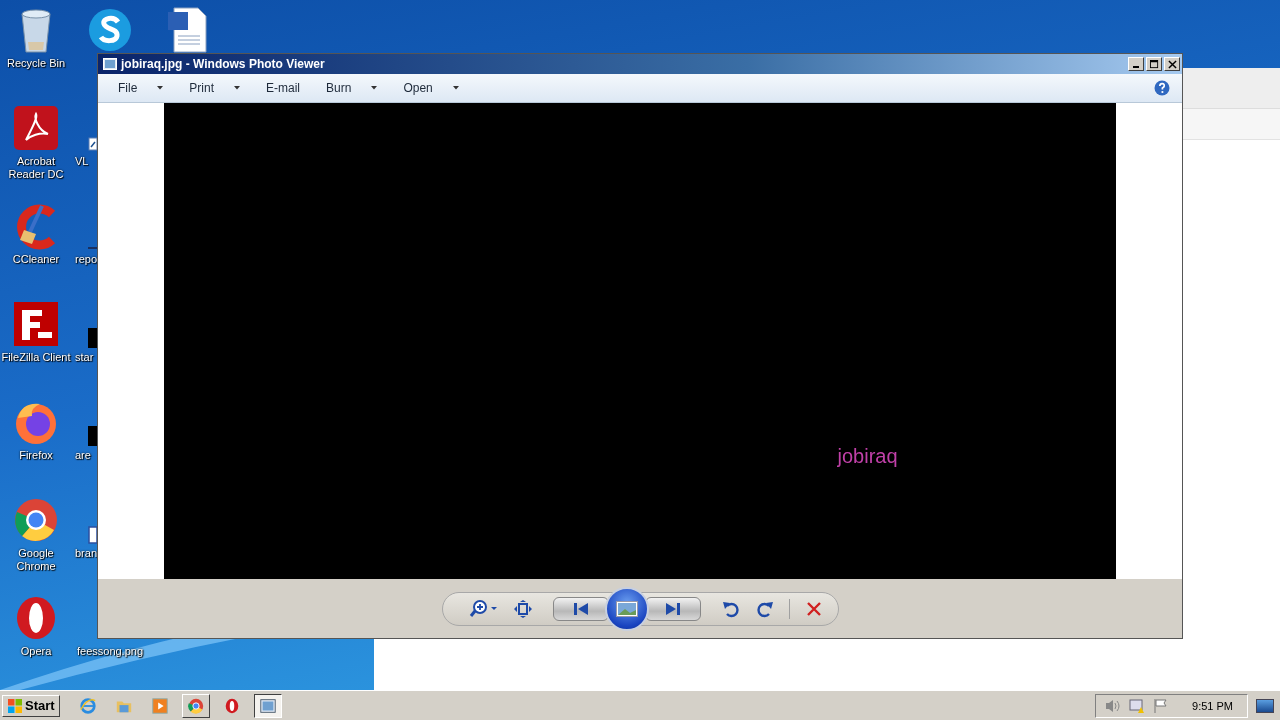 This screenshot has width=1280, height=720. Describe the element at coordinates (36, 560) in the screenshot. I see `desktop-icon-label: Google Chrome` at that location.